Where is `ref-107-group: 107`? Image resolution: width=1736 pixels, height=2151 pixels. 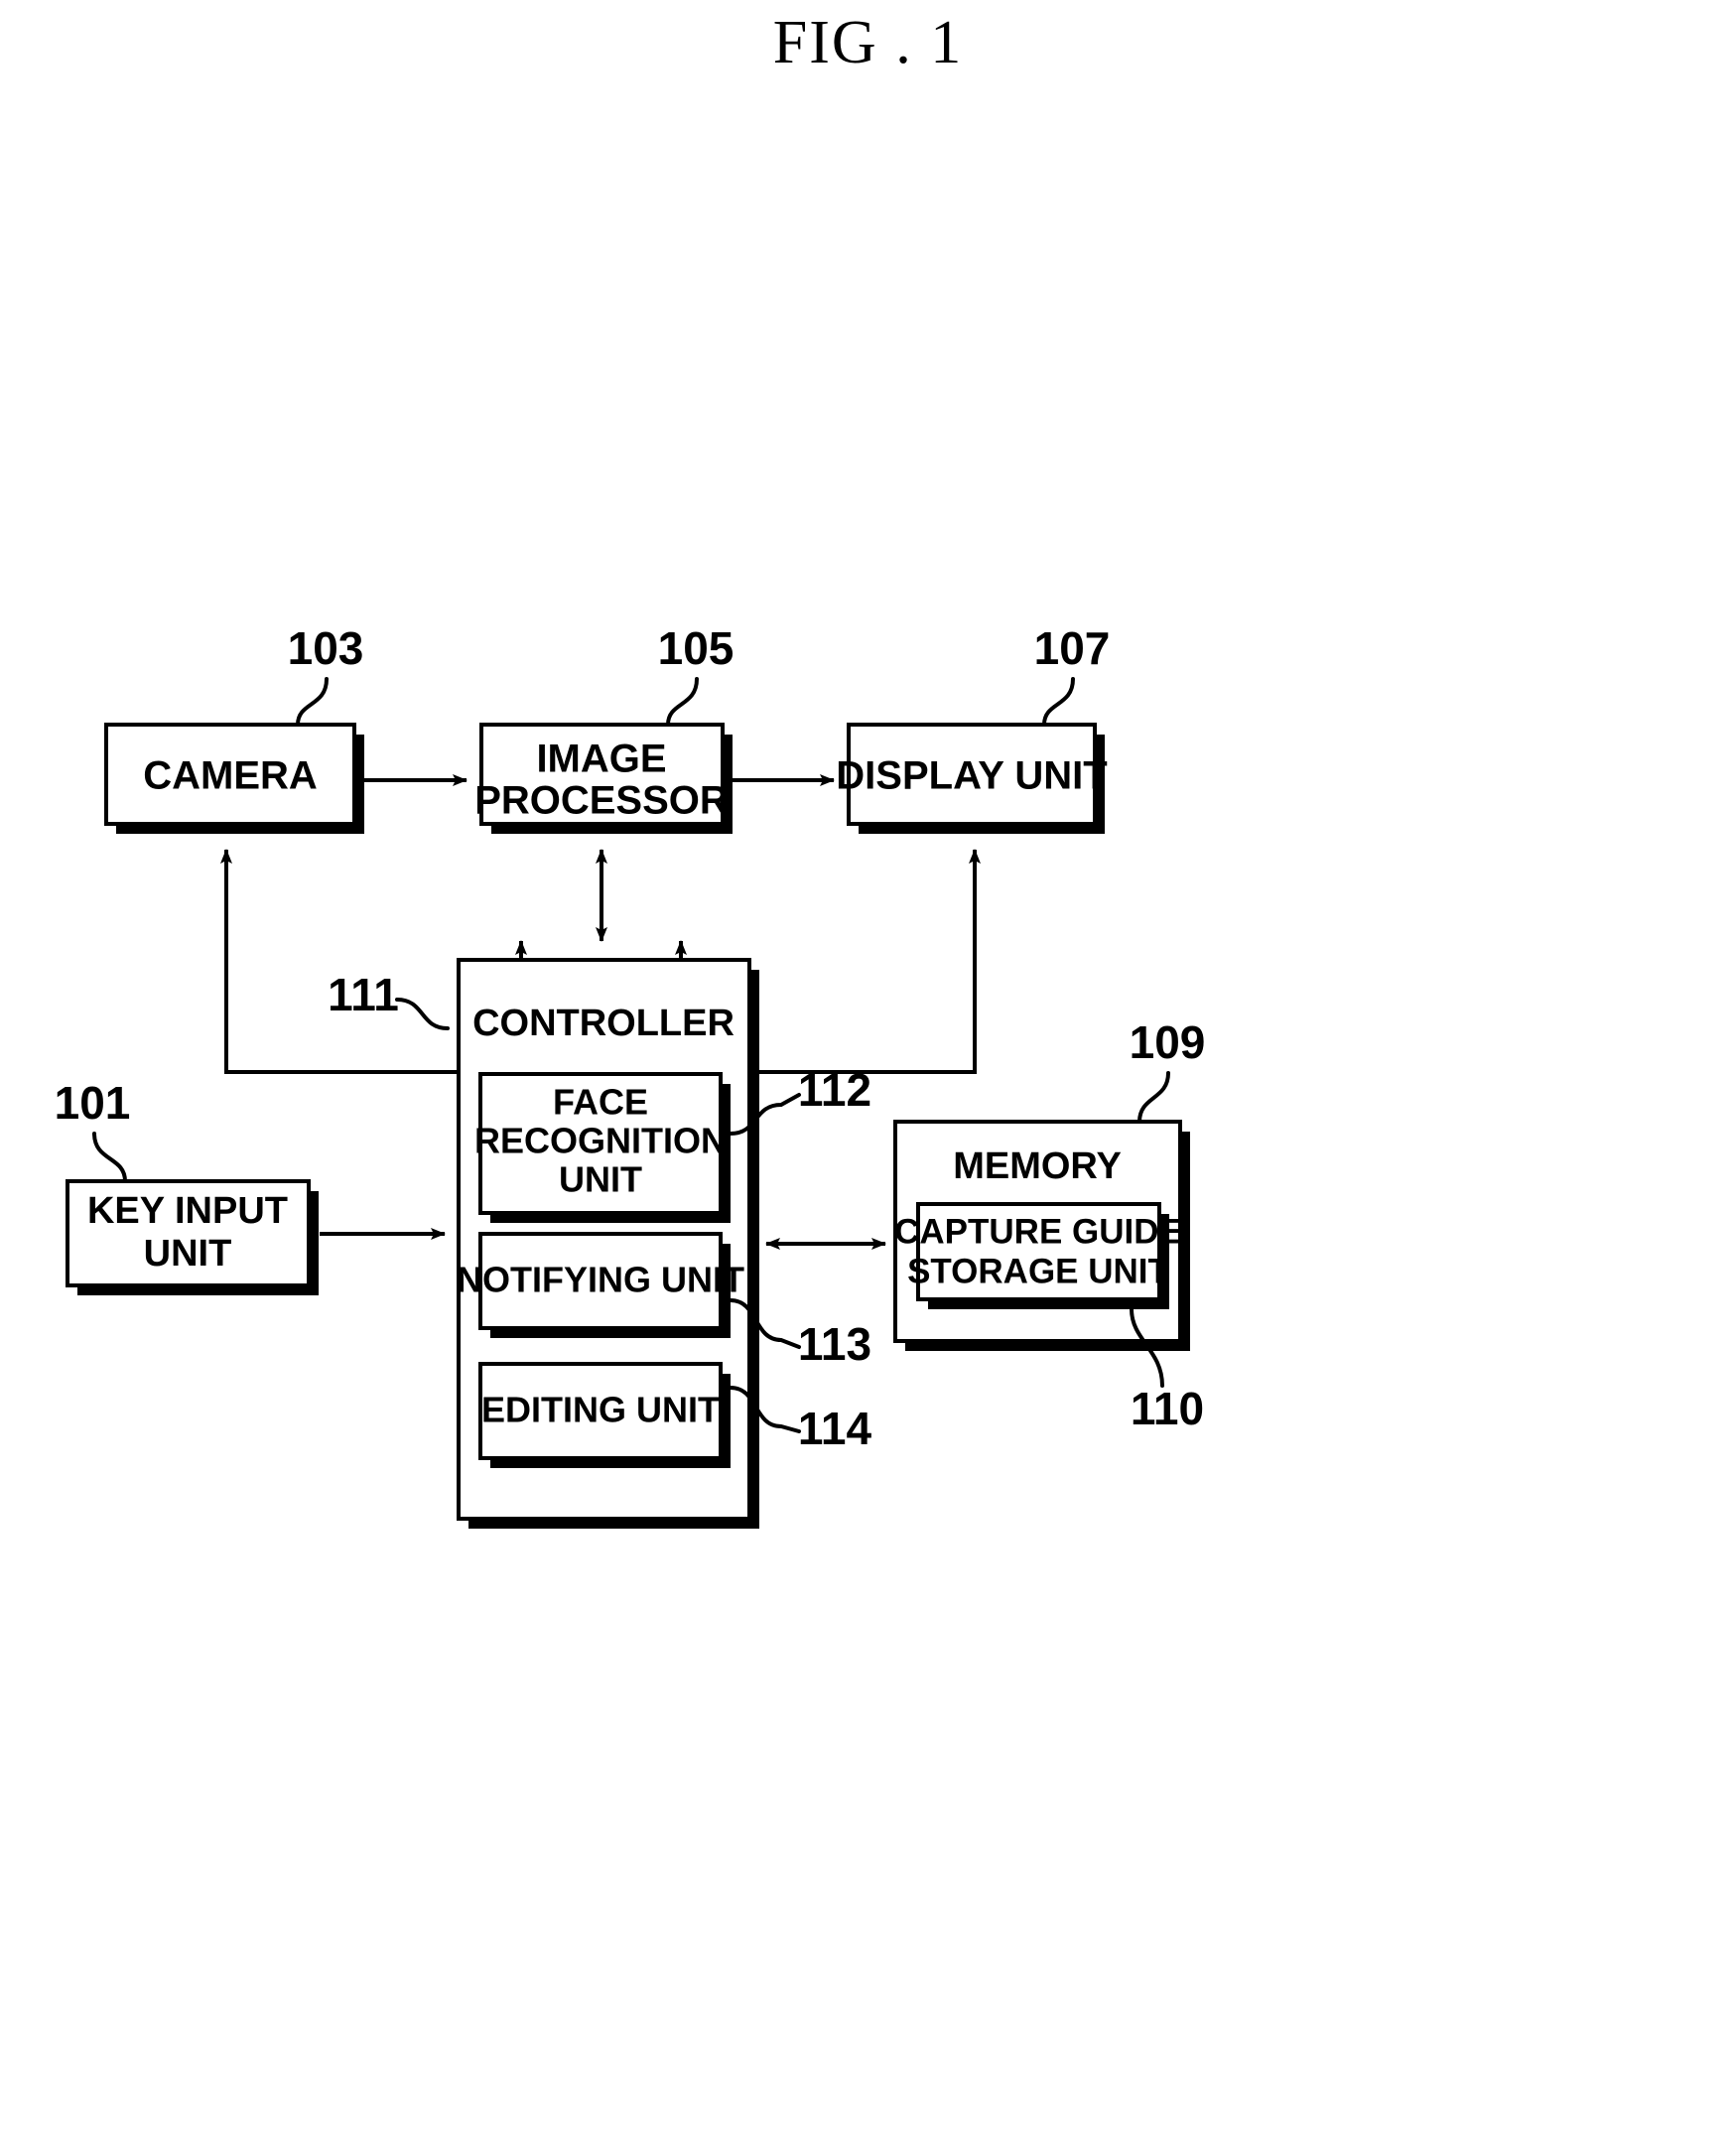
ref-107-group: 107 is located at coordinates (1072, 675).